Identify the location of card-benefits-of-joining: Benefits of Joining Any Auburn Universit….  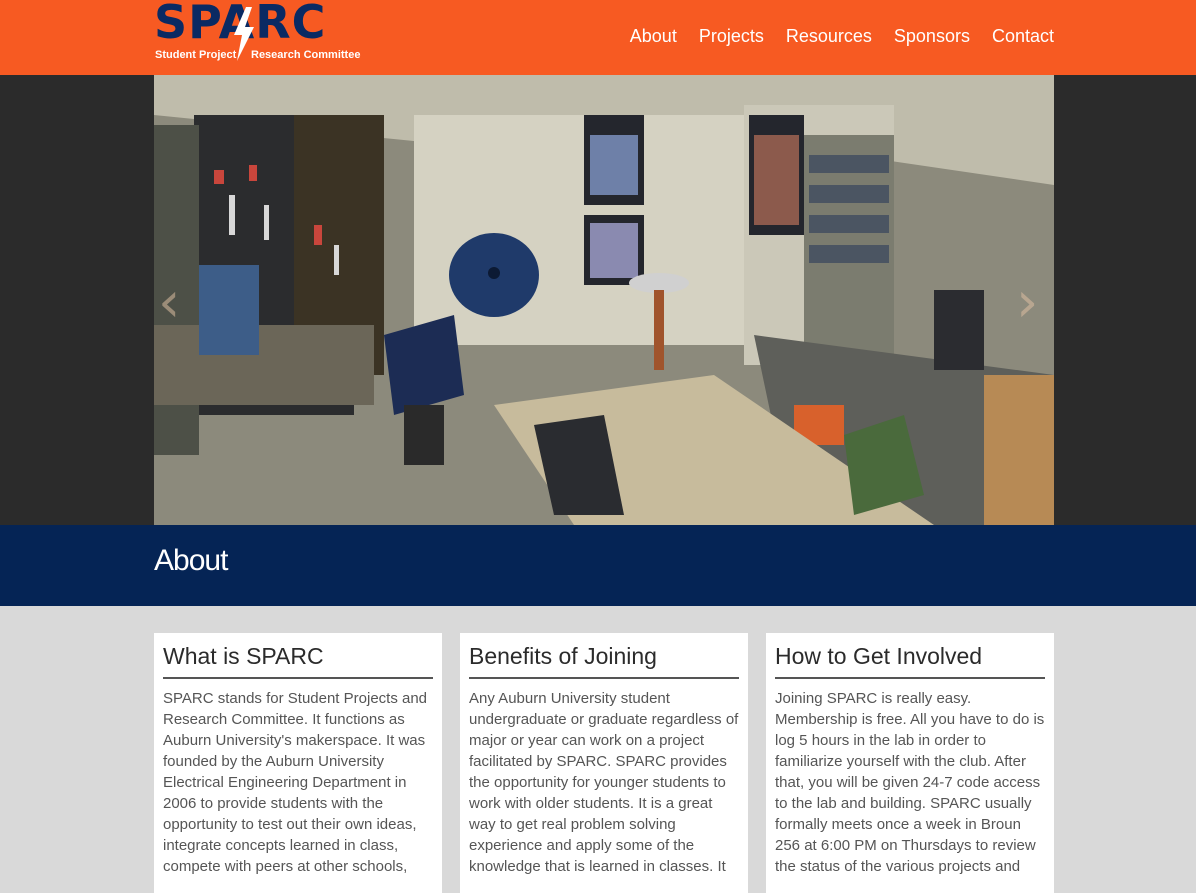
(604, 763).